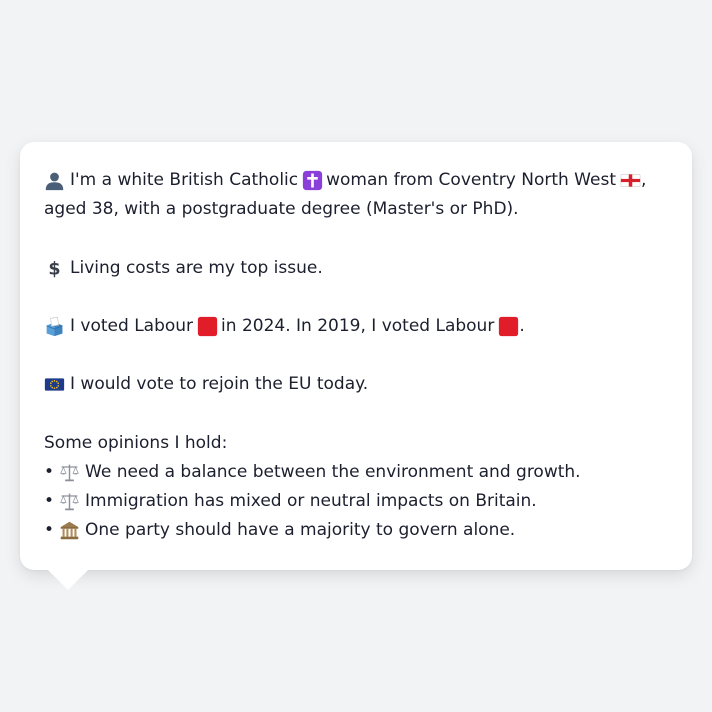  What do you see at coordinates (54, 384) in the screenshot?
I see `eu-flag-icon` at bounding box center [54, 384].